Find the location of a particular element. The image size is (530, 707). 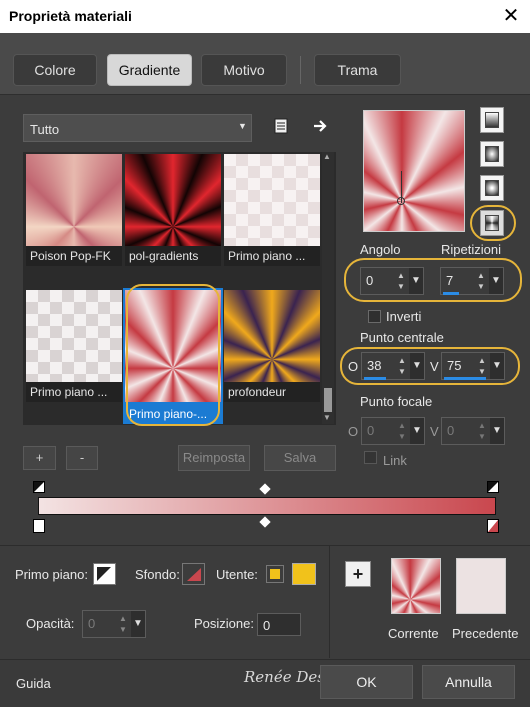

center-handle is located at coordinates (401, 201).